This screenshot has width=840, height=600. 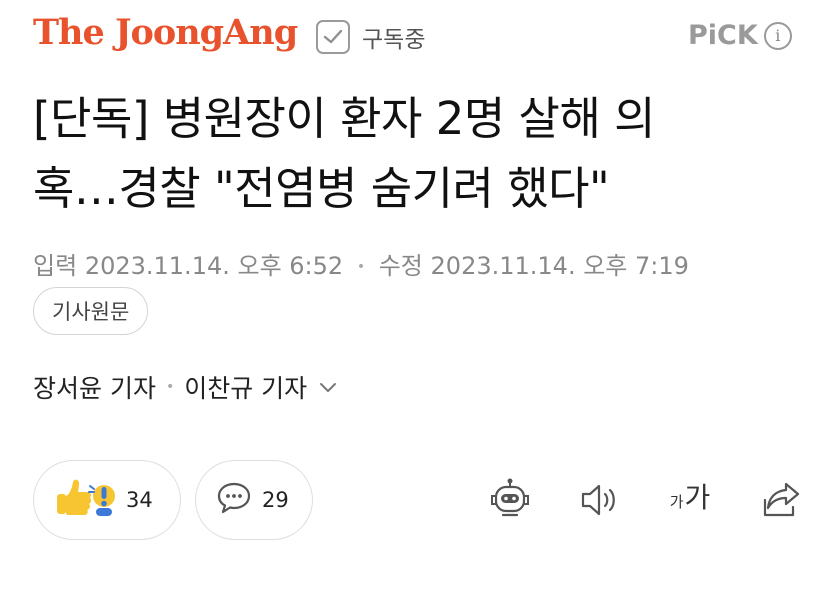 I want to click on headline-line-1: [단독] 병원장이 환자 2명 살해 의, so click(x=344, y=118).